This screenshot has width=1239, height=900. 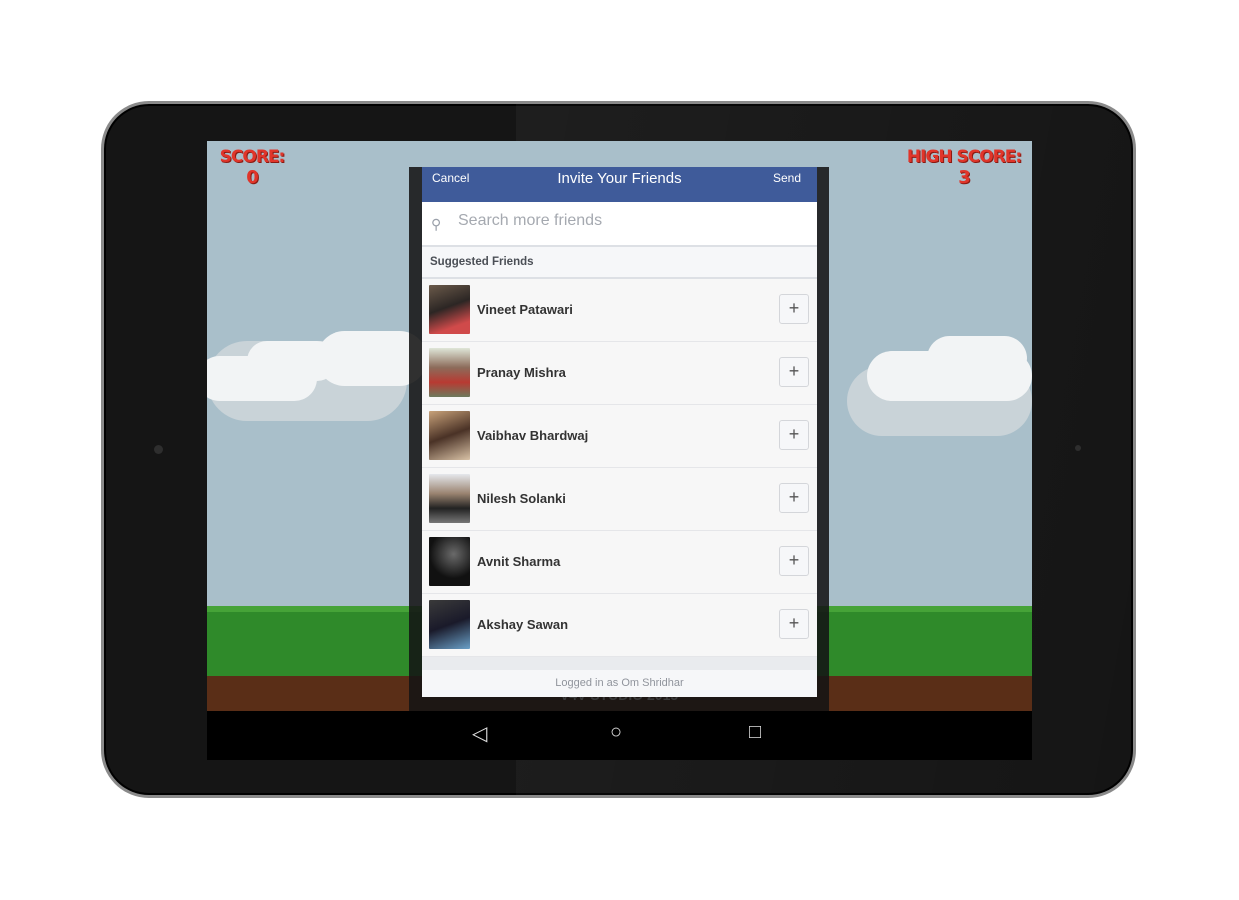 I want to click on score-label: SCORE:, so click(x=252, y=157).